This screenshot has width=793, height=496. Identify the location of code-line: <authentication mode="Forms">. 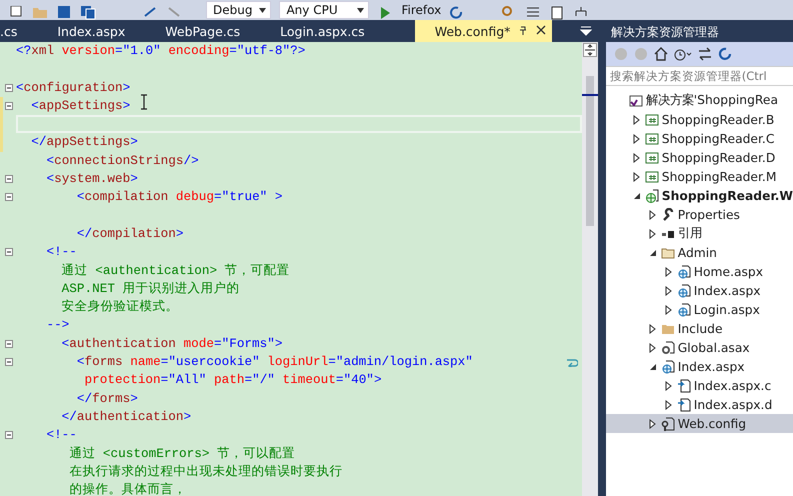
(171, 343).